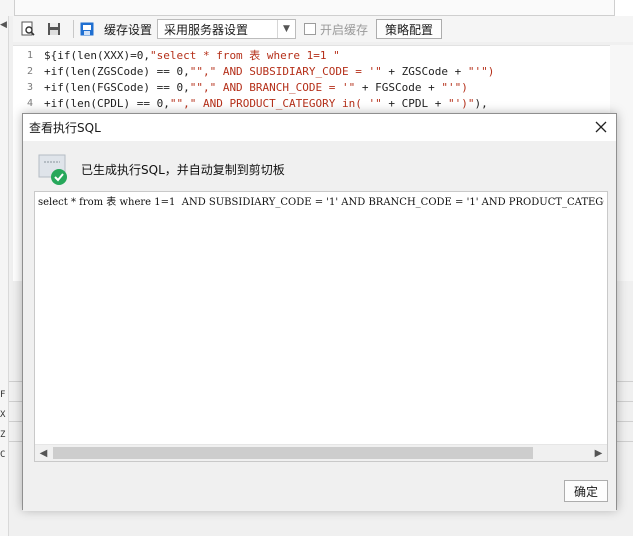 The height and width of the screenshot is (536, 633). I want to click on save-icon, so click(54, 29).